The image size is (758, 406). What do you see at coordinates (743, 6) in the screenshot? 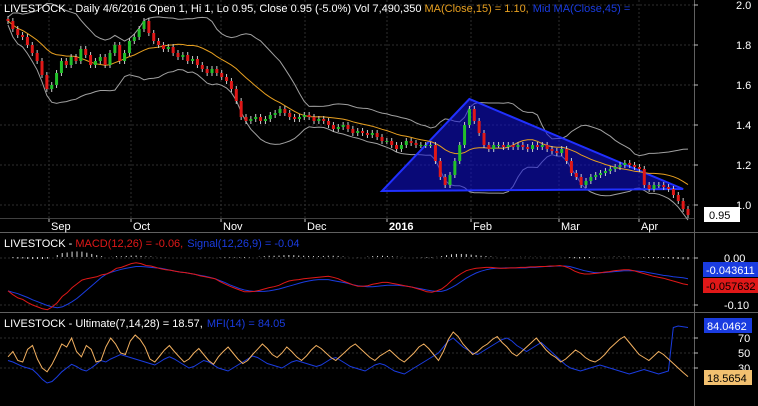
I see `y-tick-label: 2.0` at bounding box center [743, 6].